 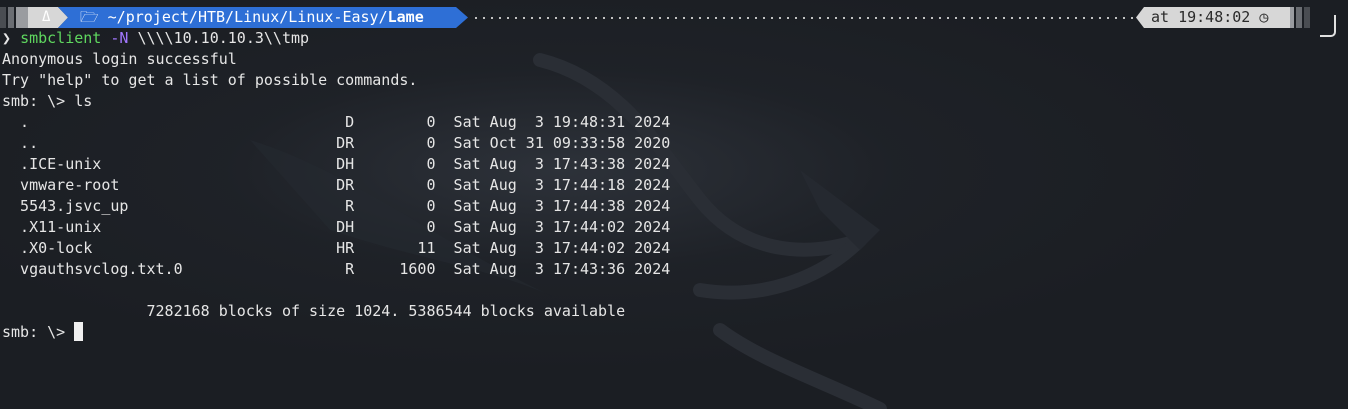 What do you see at coordinates (336, 206) in the screenshot?
I see `listing-row: 5543.jsvc_up R 0 Sat Aug 3 17:44:38 2024` at bounding box center [336, 206].